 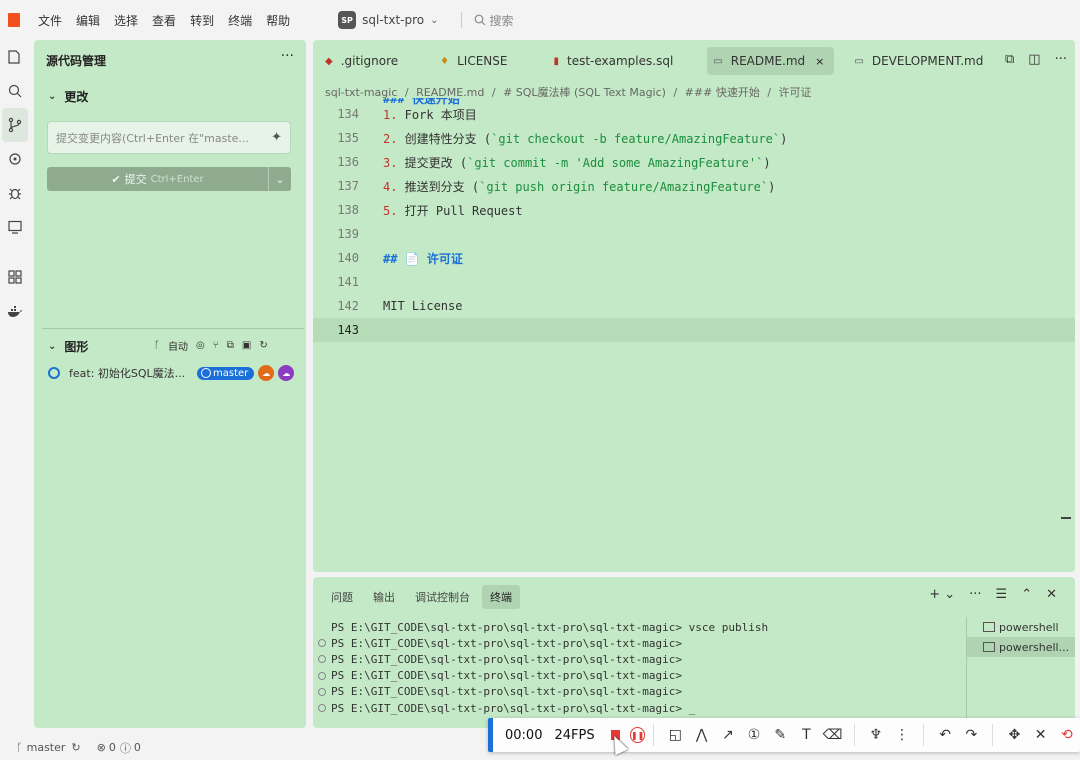 What do you see at coordinates (694, 258) in the screenshot?
I see `code-line: 140 ## 📄 许可证` at bounding box center [694, 258].